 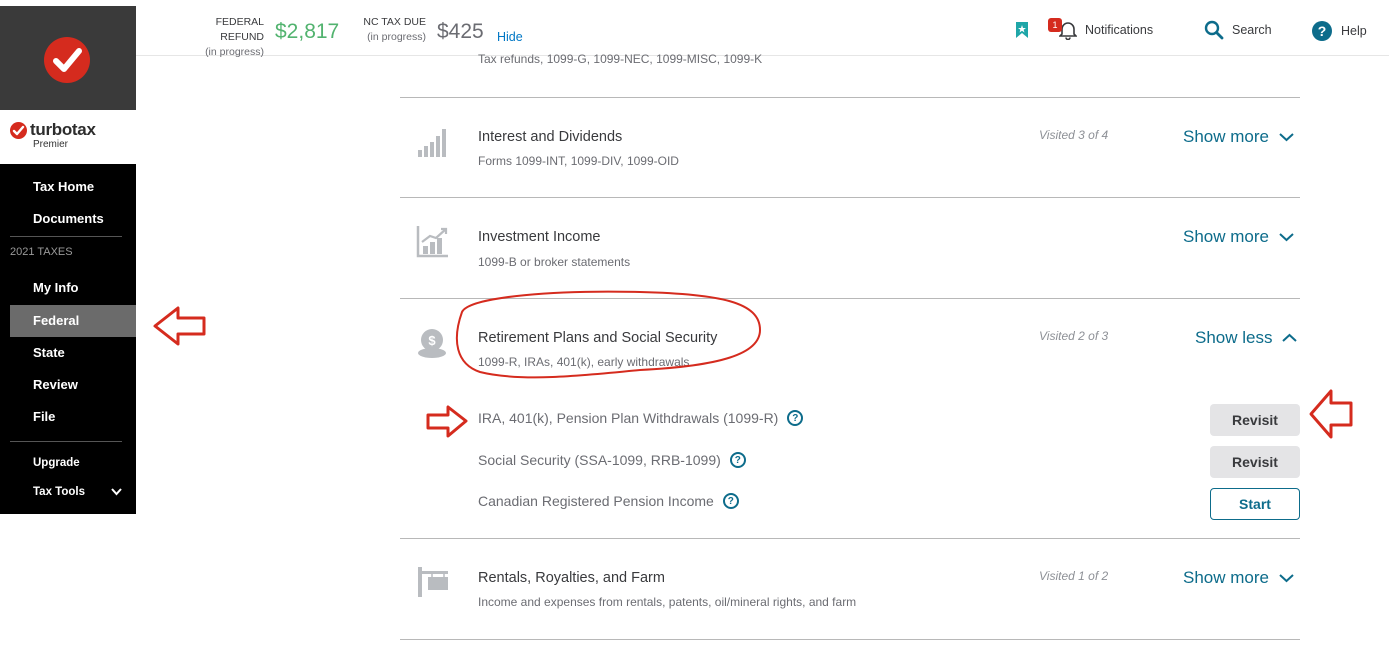 I want to click on visited-status: Visited 3 of 4, so click(x=1074, y=135).